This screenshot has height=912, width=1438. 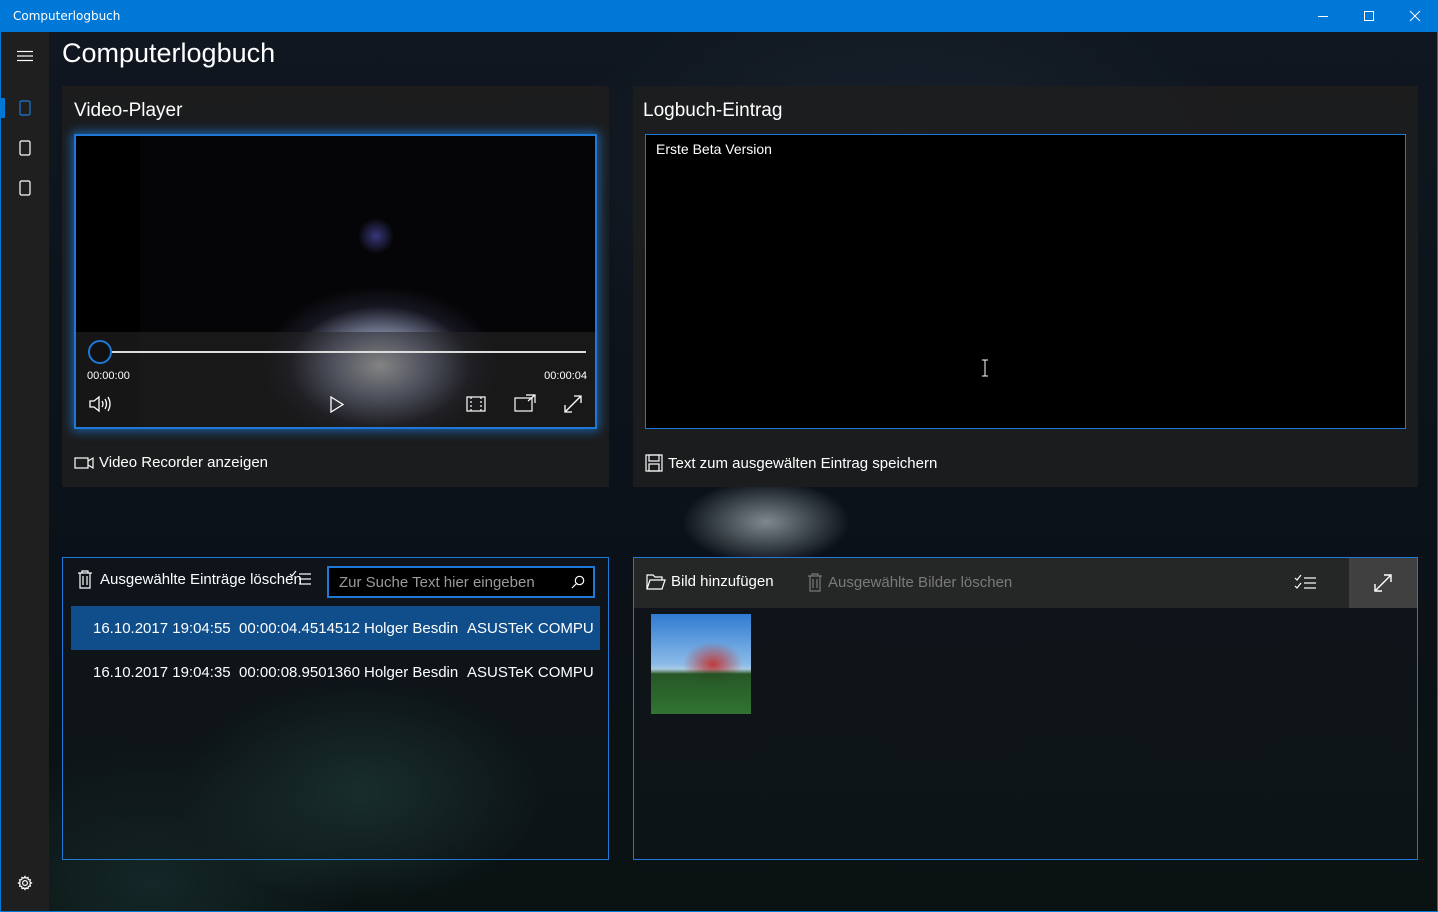 What do you see at coordinates (201, 579) in the screenshot?
I see `delete-selected-entries-label: Ausgewählte Einträge löschen` at bounding box center [201, 579].